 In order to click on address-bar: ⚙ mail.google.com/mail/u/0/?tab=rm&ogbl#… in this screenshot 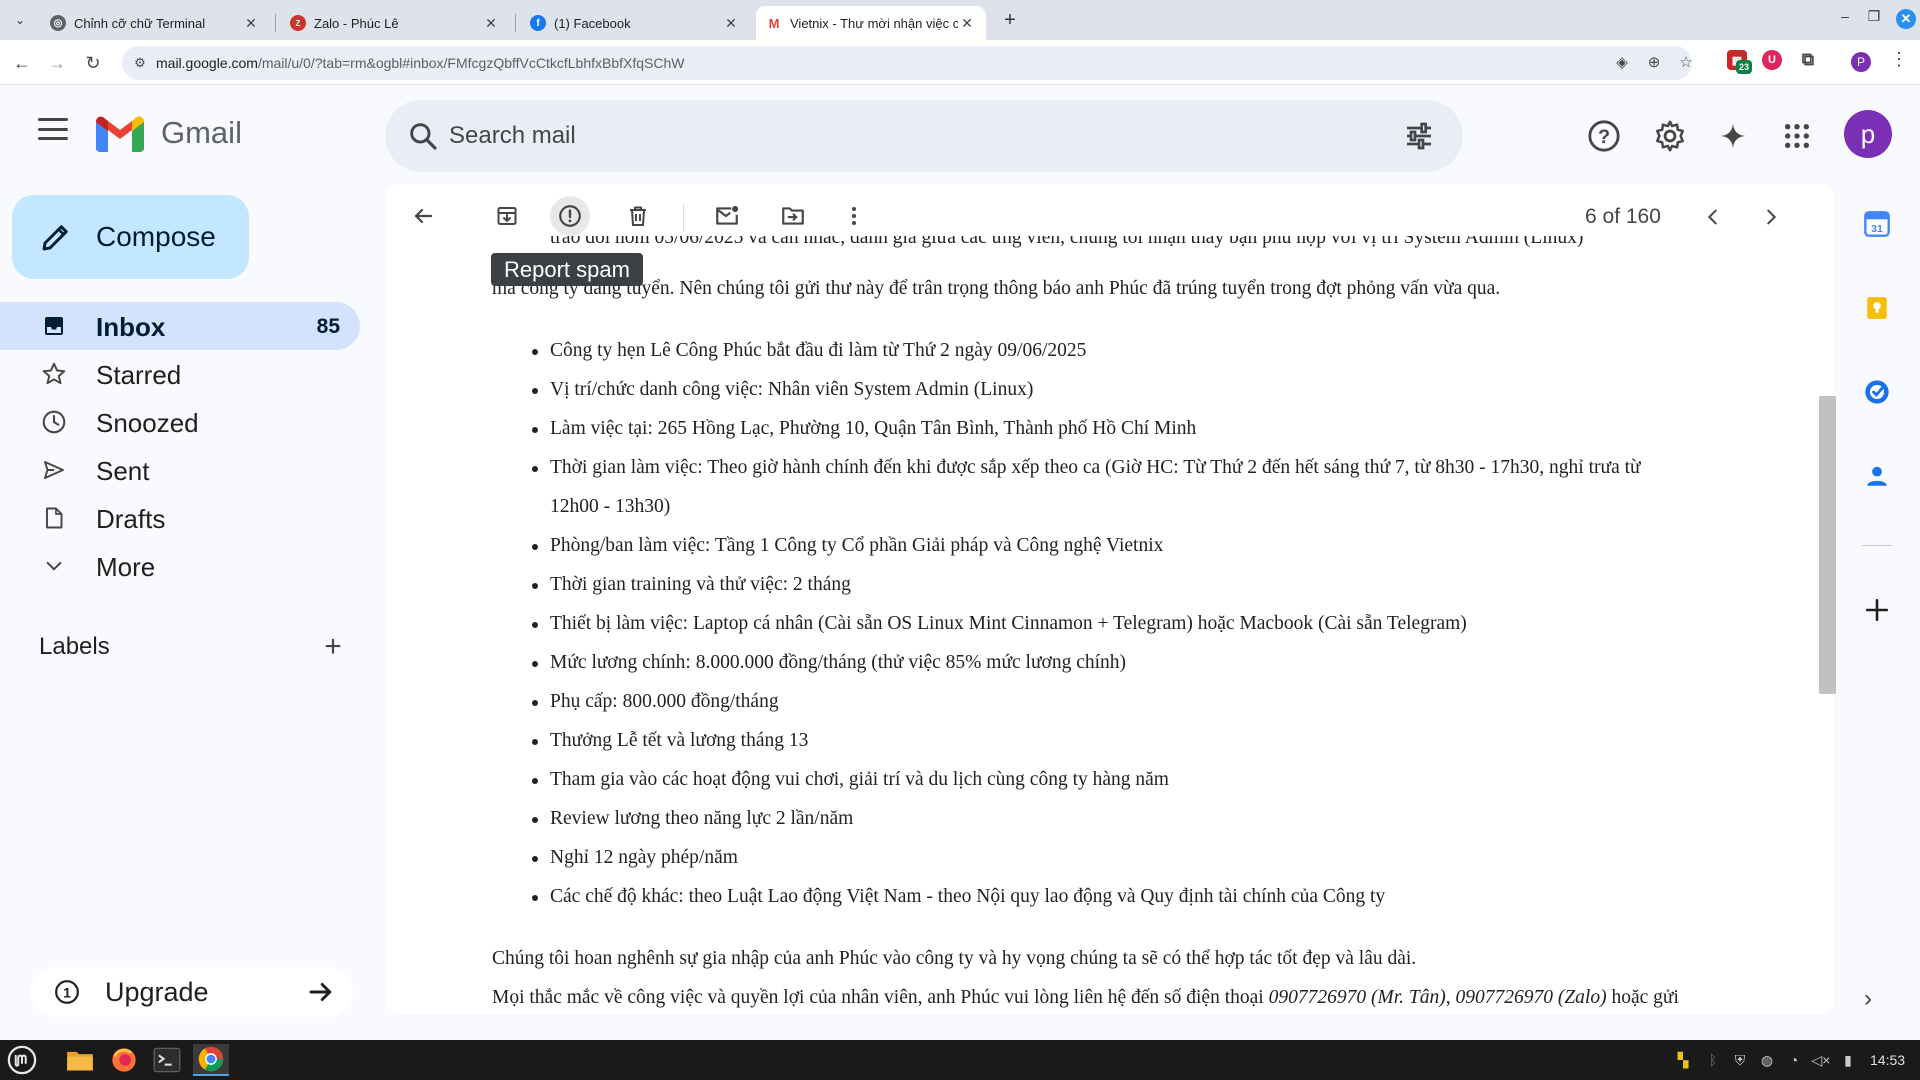, I will do `click(907, 63)`.